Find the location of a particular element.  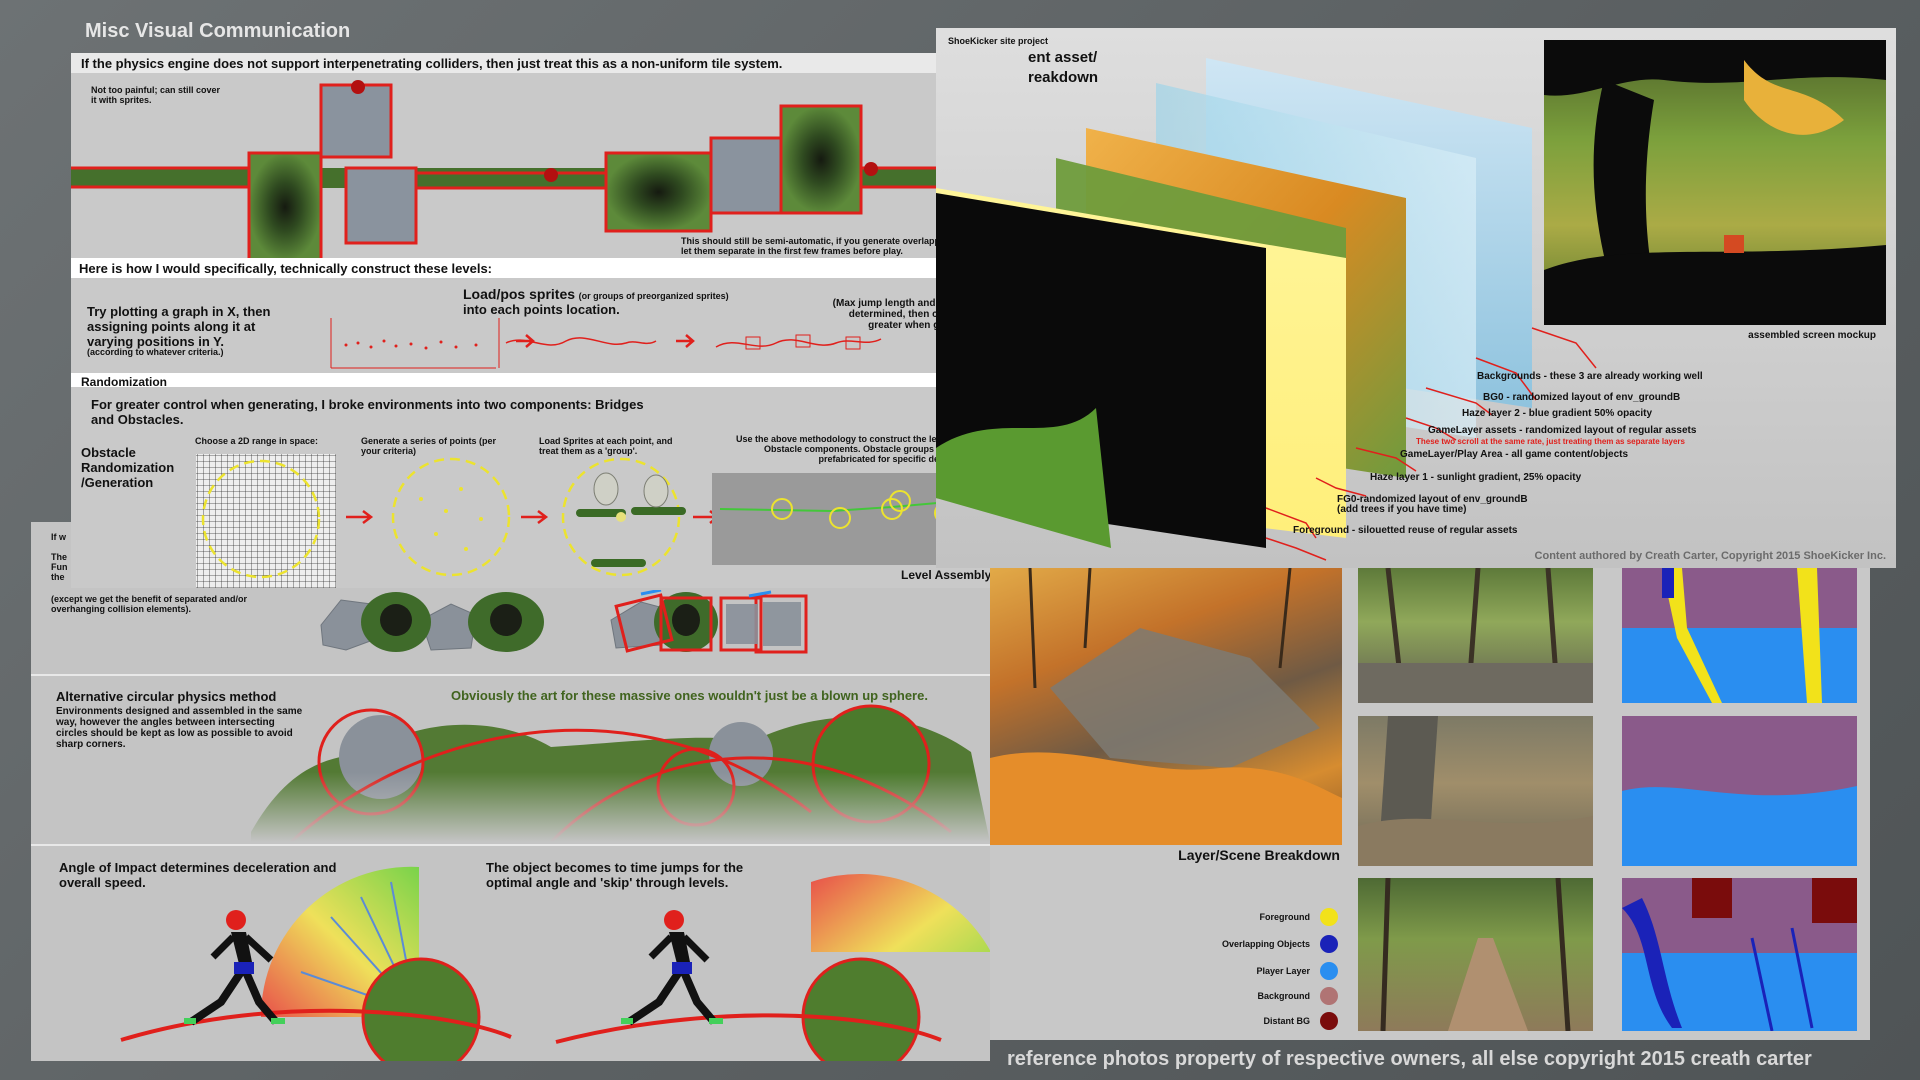

hidden-text-4: the is located at coordinates (58, 577).